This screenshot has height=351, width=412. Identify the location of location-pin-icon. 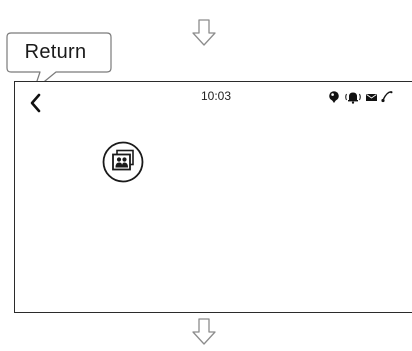
(334, 97).